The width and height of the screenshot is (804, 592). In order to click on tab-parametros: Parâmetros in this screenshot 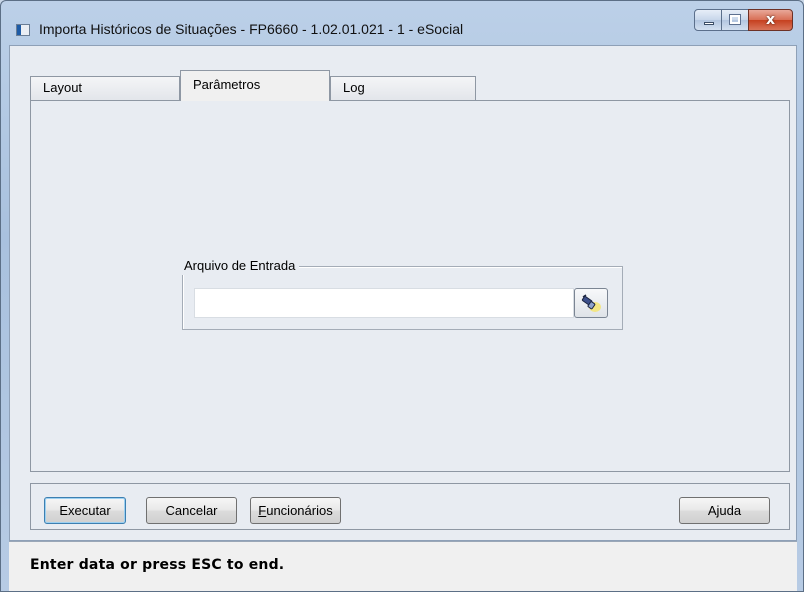, I will do `click(255, 85)`.